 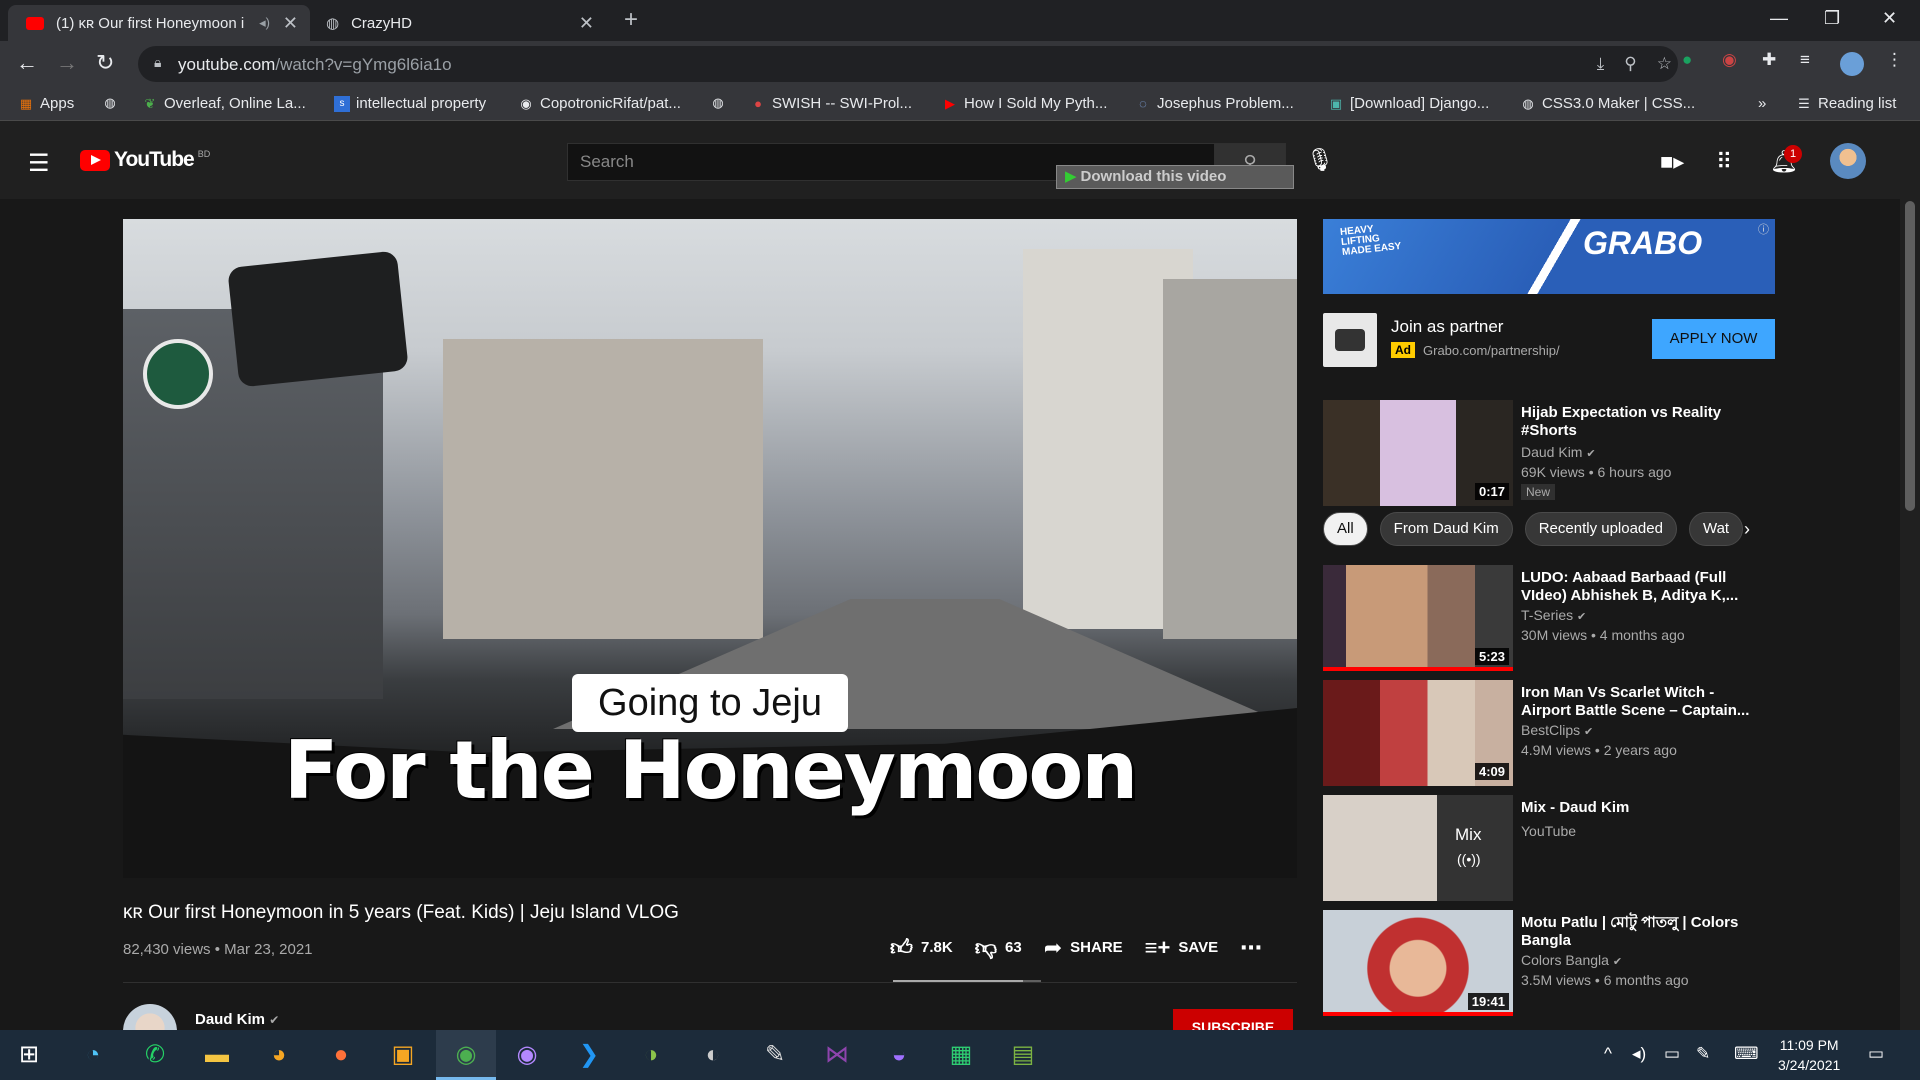 What do you see at coordinates (1876, 1054) in the screenshot?
I see `notification-center-icon: ▭` at bounding box center [1876, 1054].